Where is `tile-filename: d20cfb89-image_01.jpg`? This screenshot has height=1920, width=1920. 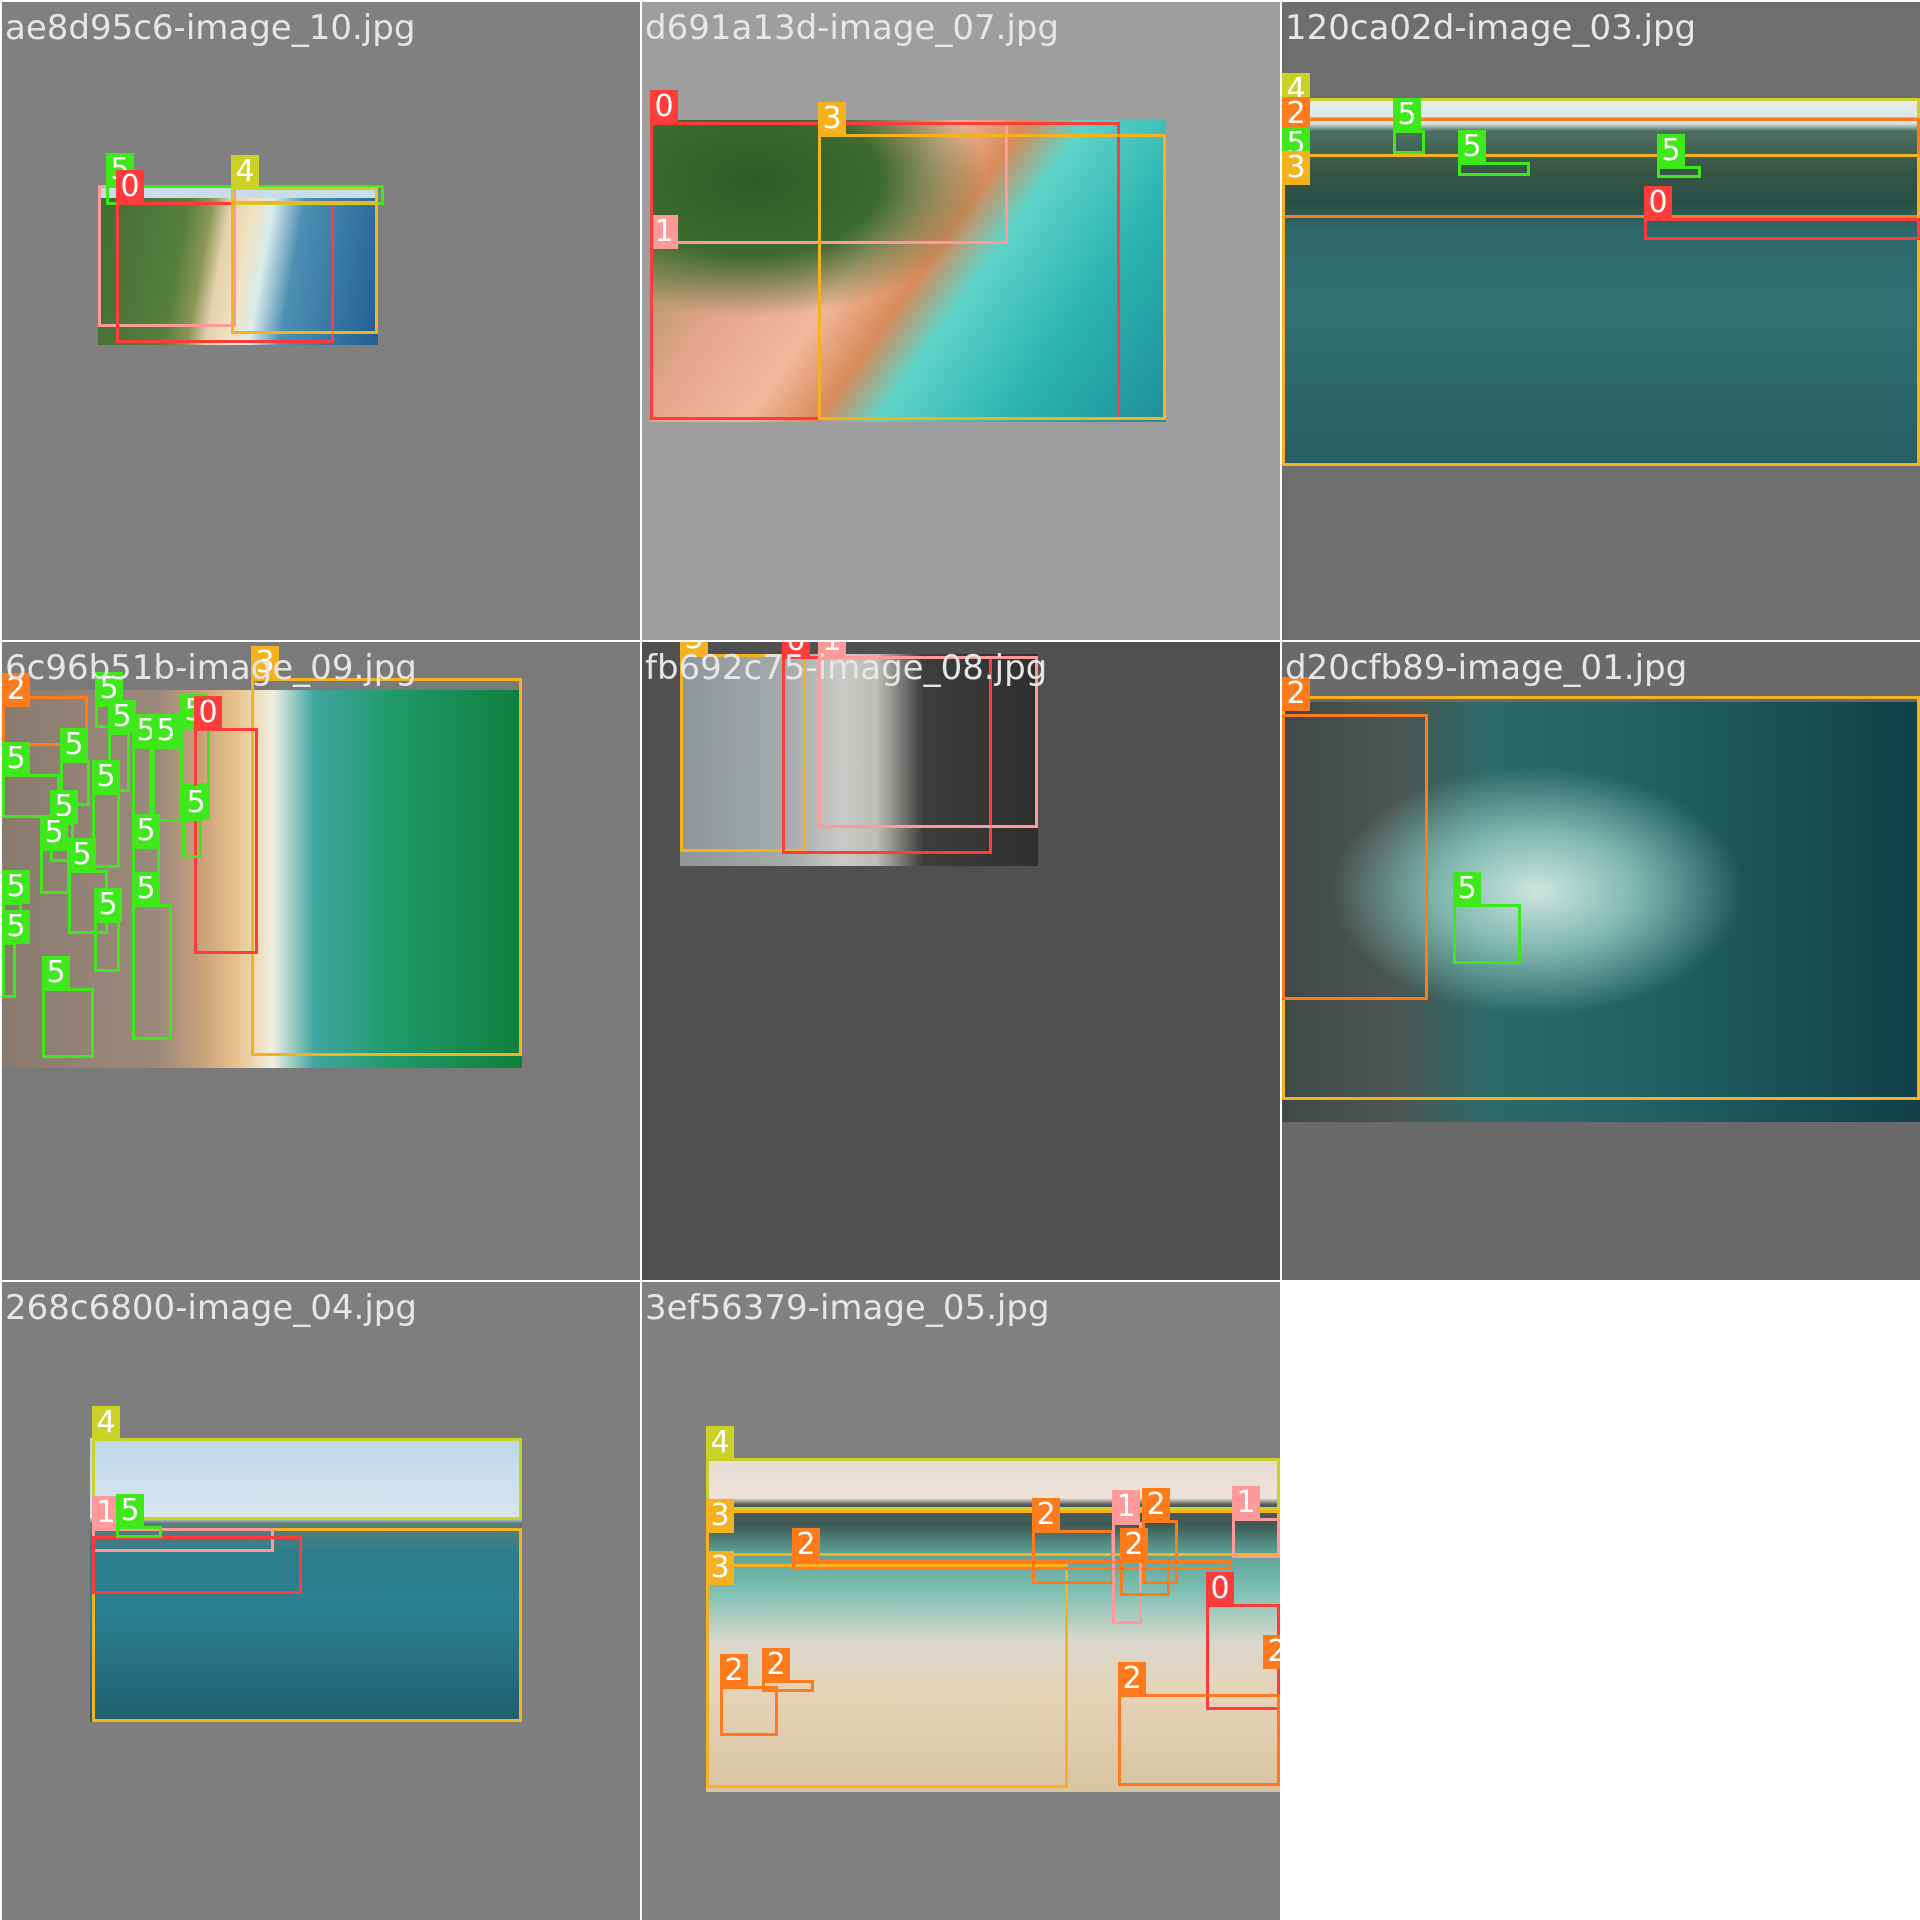 tile-filename: d20cfb89-image_01.jpg is located at coordinates (1486, 668).